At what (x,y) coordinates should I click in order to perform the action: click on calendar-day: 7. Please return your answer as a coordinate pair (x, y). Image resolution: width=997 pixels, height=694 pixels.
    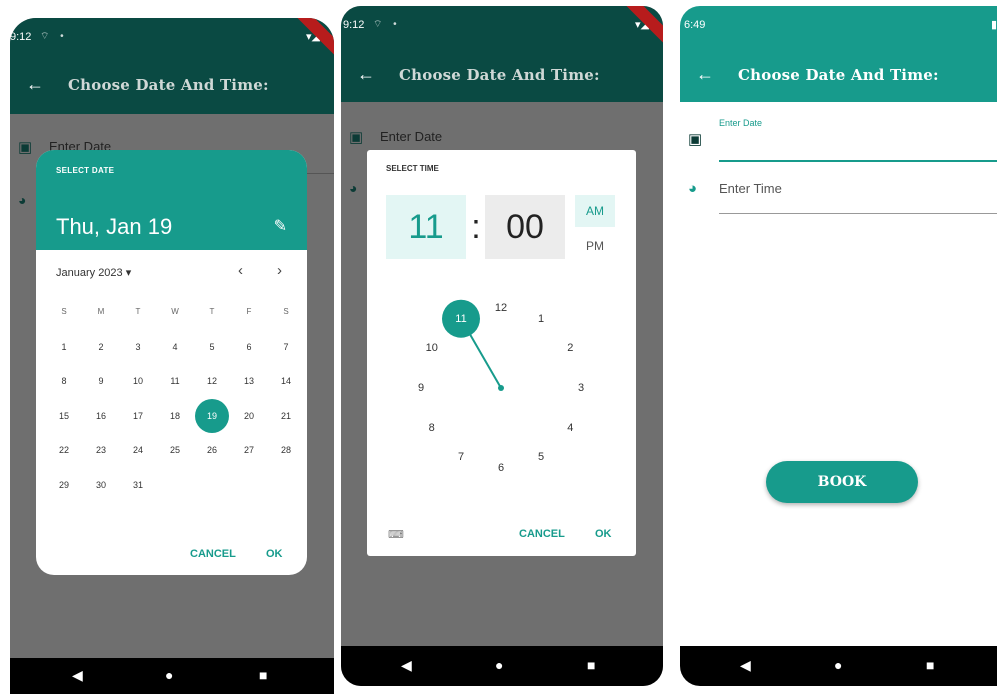
    Looking at the image, I should click on (286, 347).